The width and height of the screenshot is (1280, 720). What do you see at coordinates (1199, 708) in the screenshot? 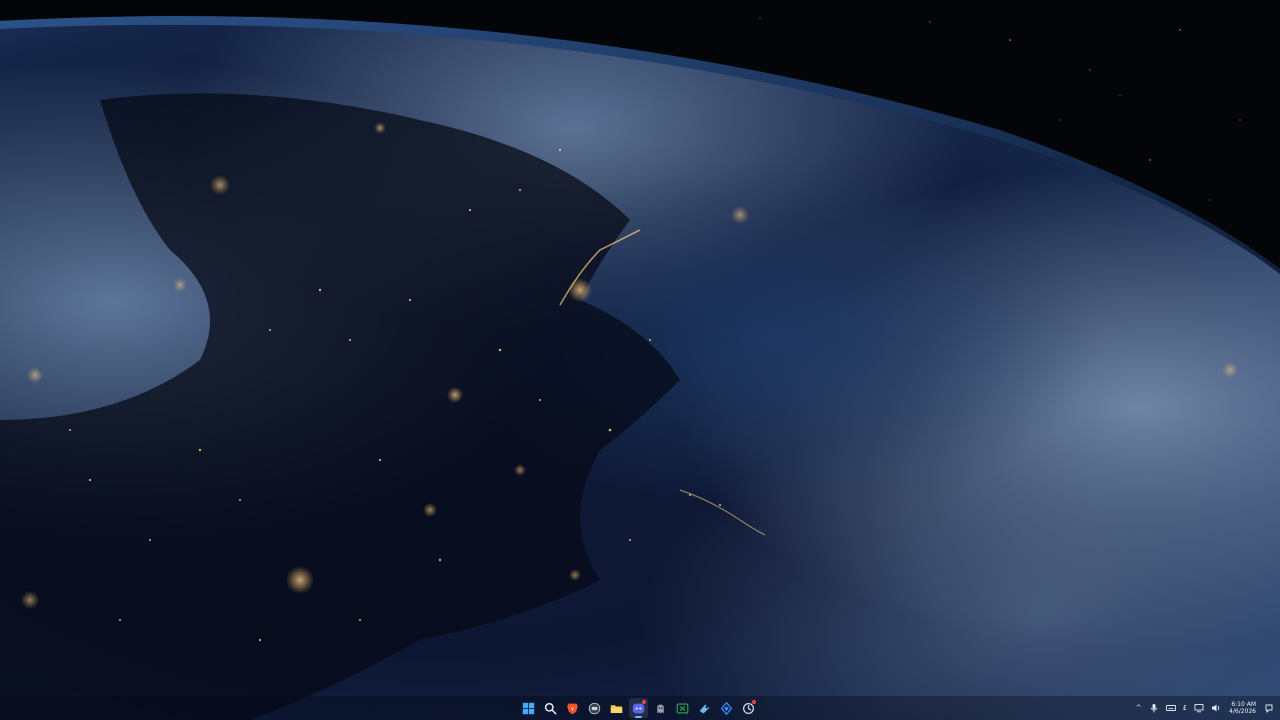
I see `network-icon` at bounding box center [1199, 708].